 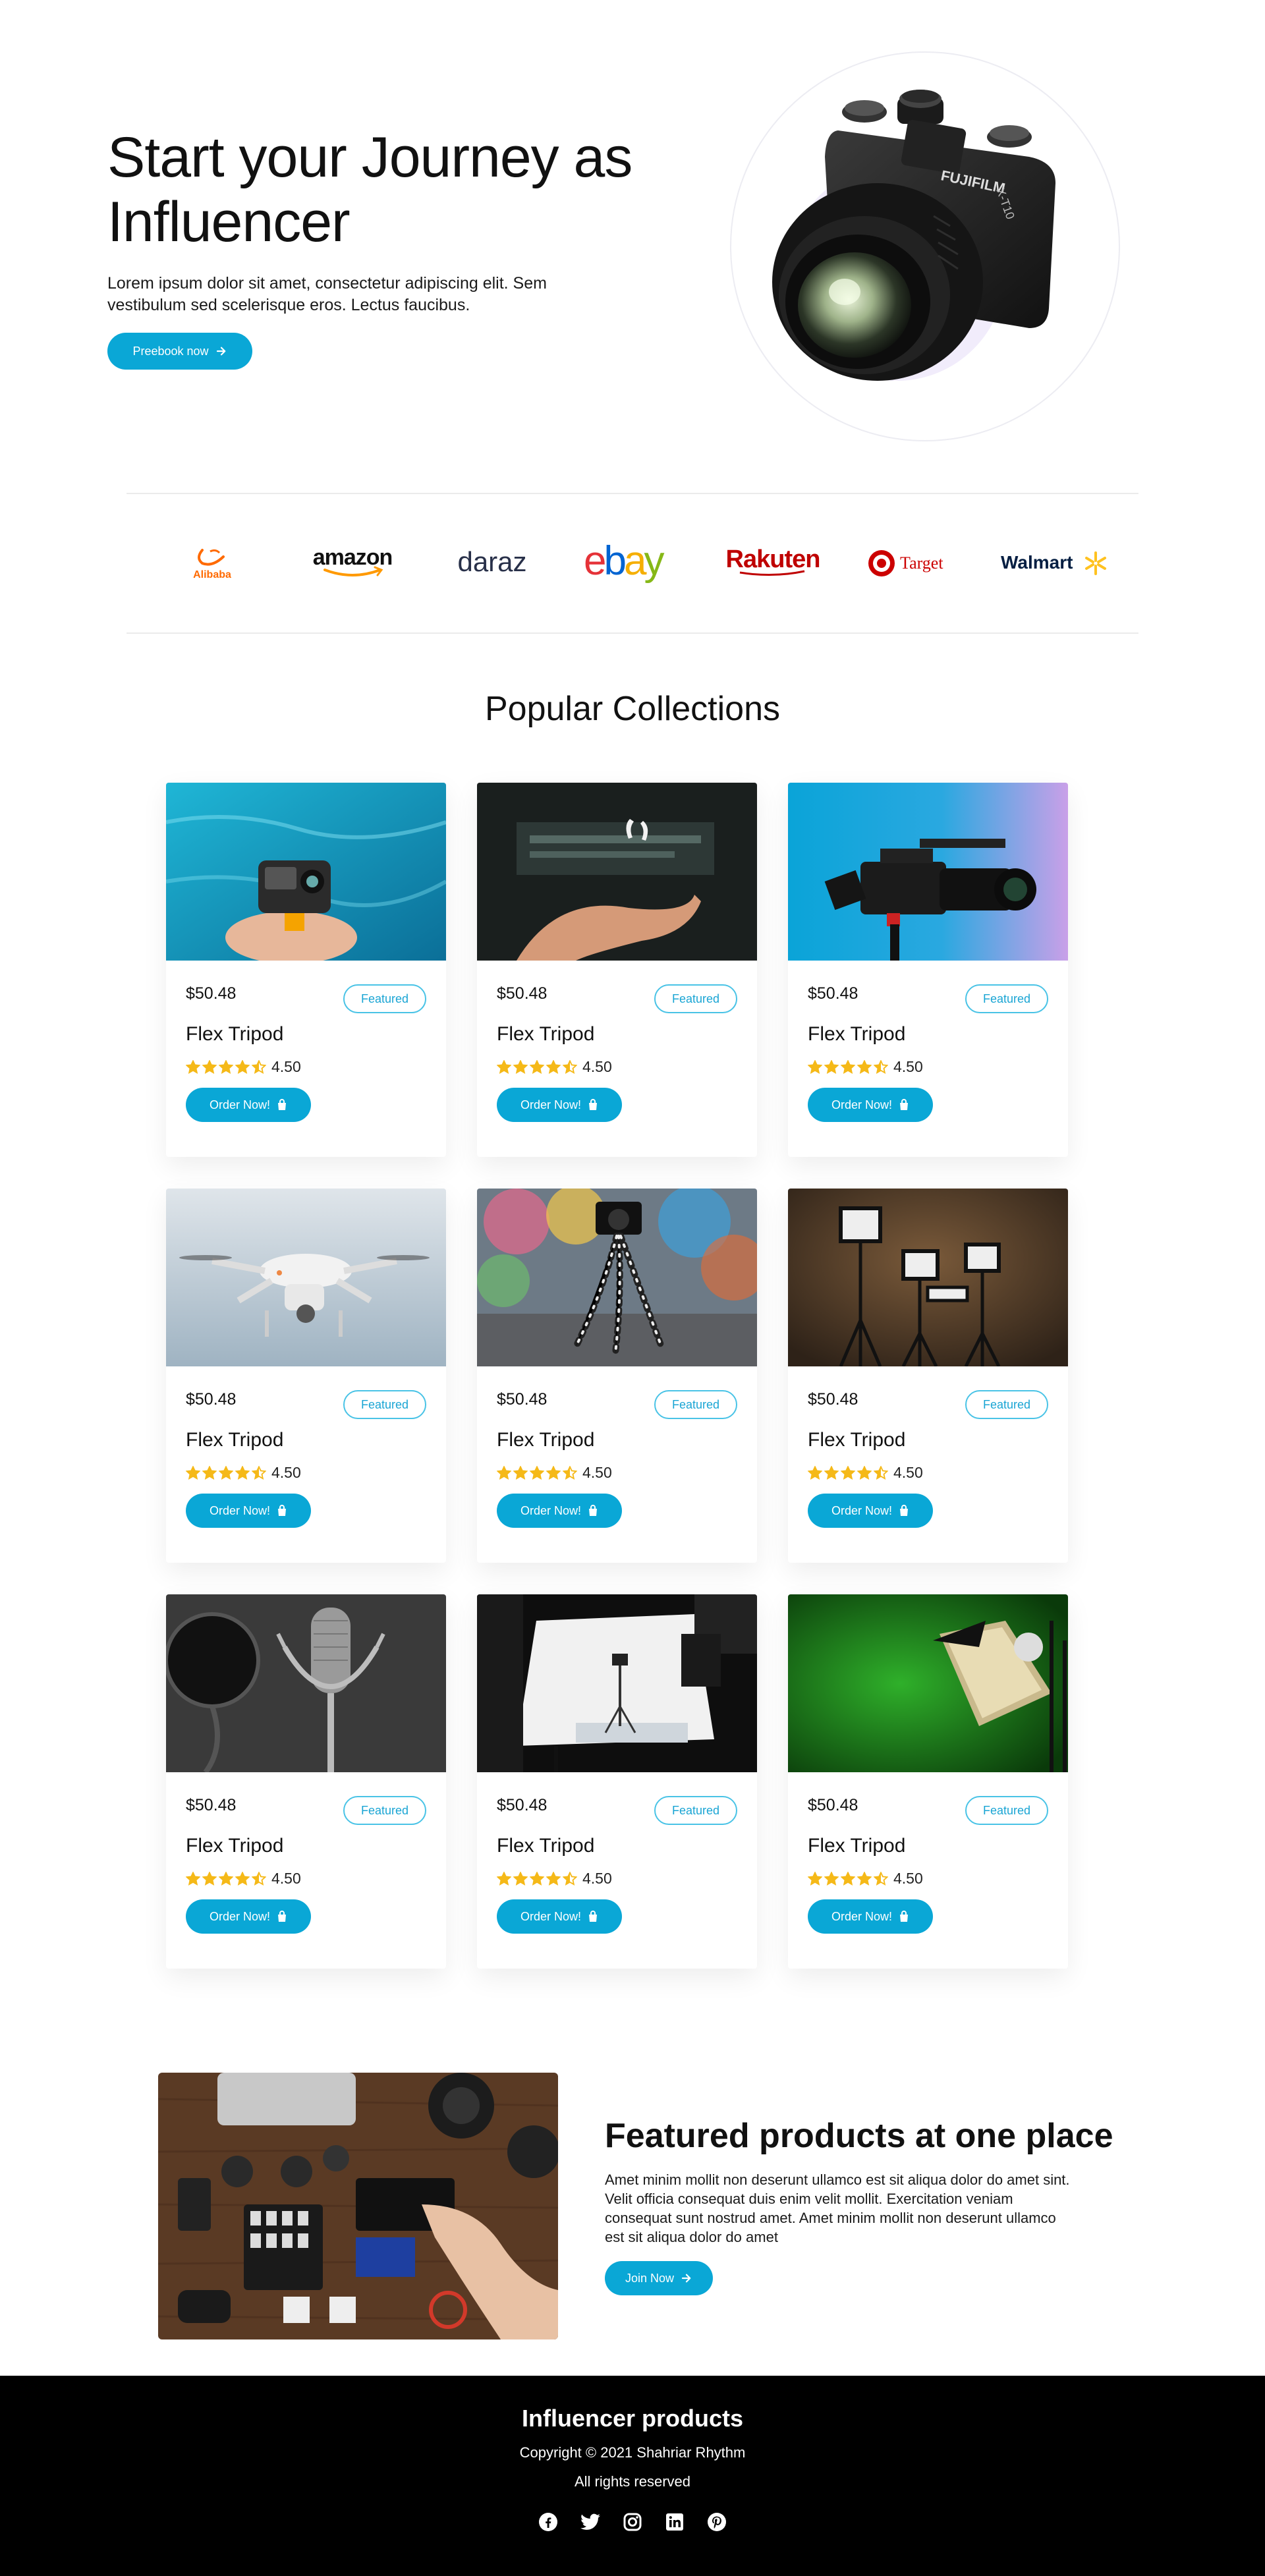 What do you see at coordinates (170, 351) in the screenshot?
I see `preebook-button-label: Preebook now` at bounding box center [170, 351].